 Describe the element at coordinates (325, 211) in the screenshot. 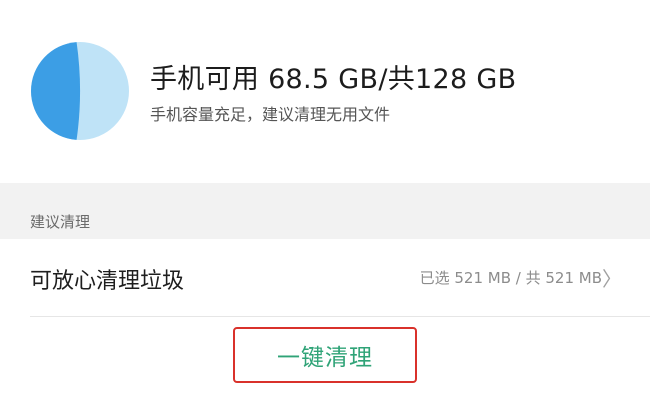

I see `section-divider-band` at that location.